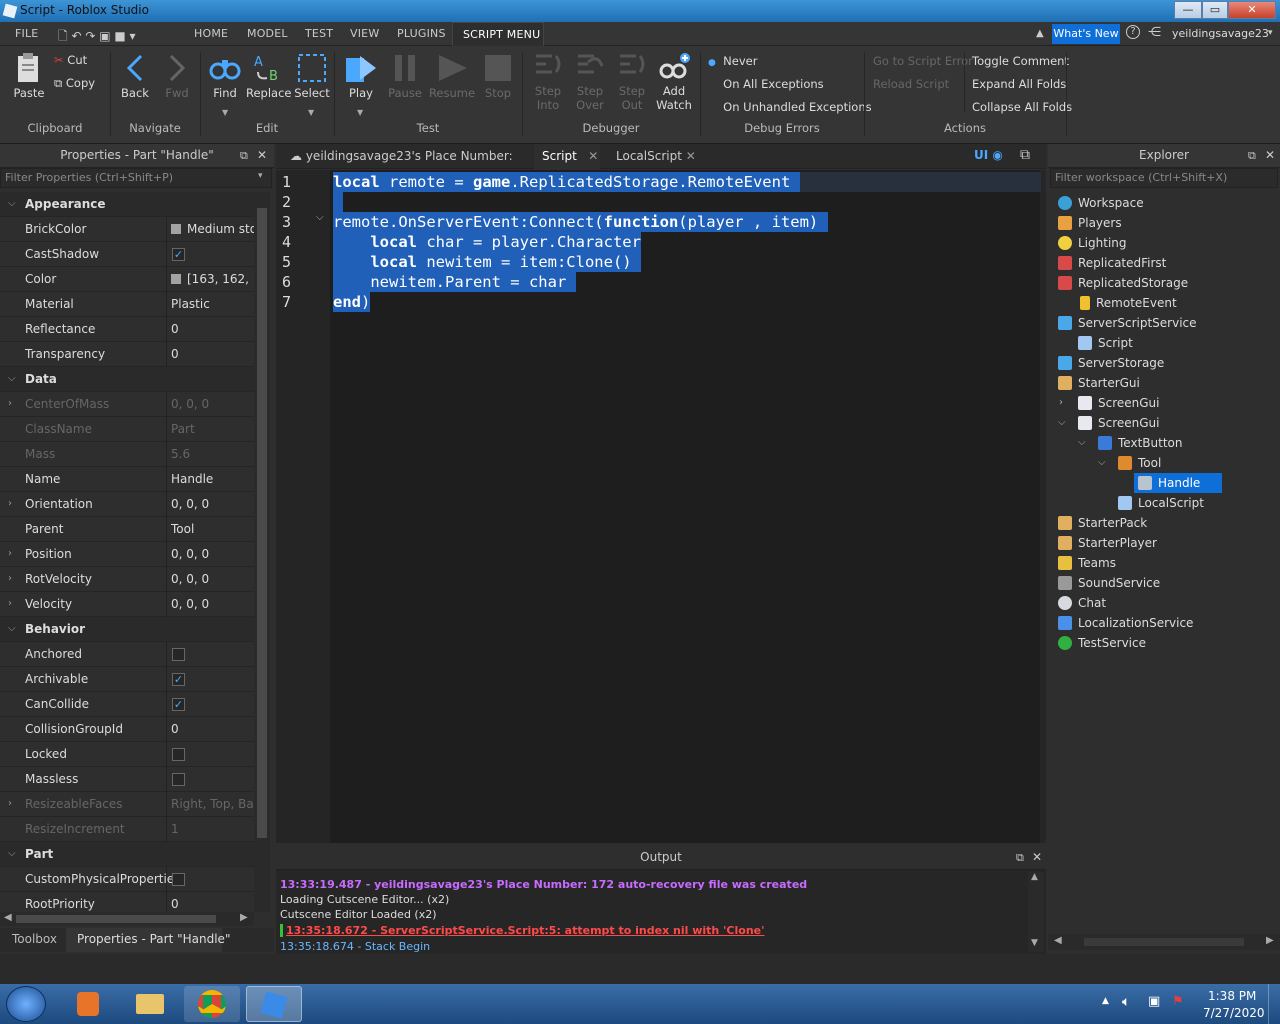 Image resolution: width=1280 pixels, height=1024 pixels. What do you see at coordinates (1022, 107) in the screenshot?
I see `collapse-all-folds-button: Collapse All Folds` at bounding box center [1022, 107].